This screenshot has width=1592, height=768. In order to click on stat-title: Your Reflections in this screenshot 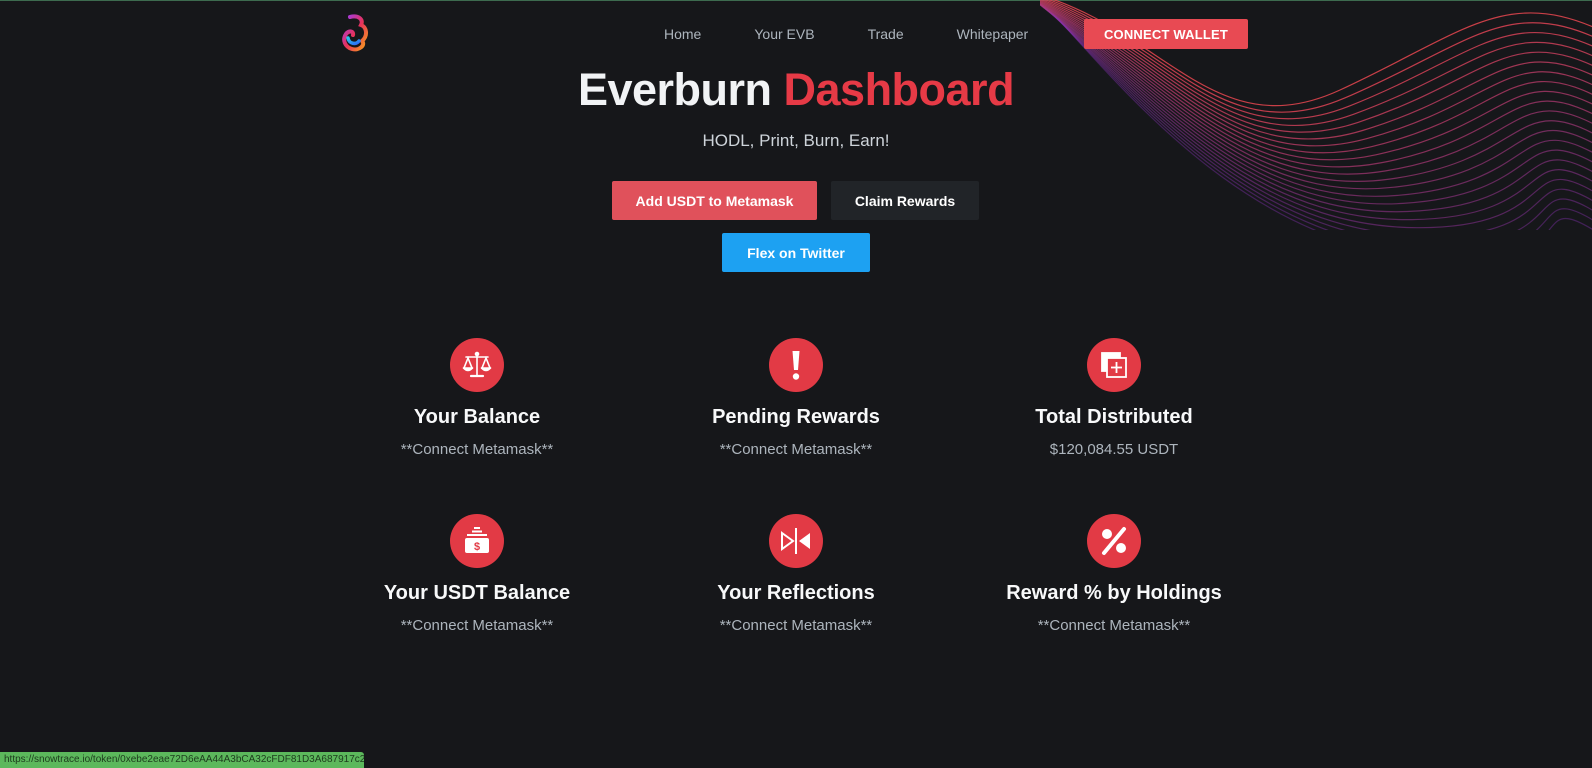, I will do `click(796, 593)`.